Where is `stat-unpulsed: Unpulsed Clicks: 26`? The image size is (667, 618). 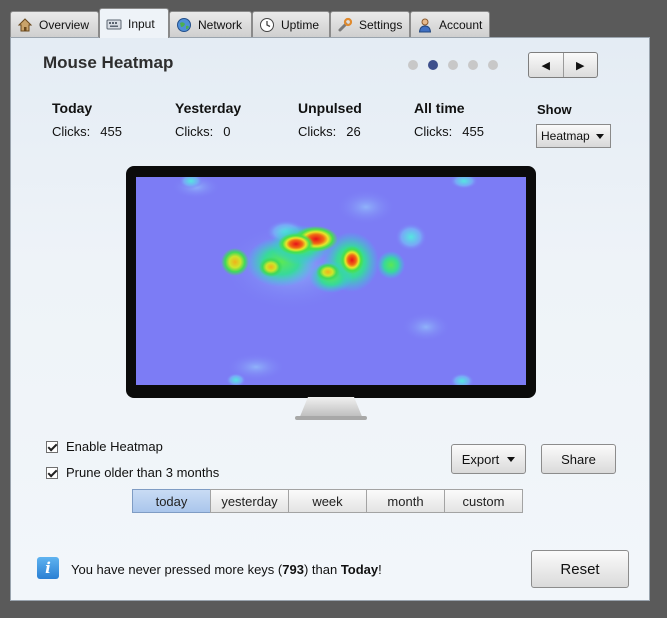 stat-unpulsed: Unpulsed Clicks: 26 is located at coordinates (330, 119).